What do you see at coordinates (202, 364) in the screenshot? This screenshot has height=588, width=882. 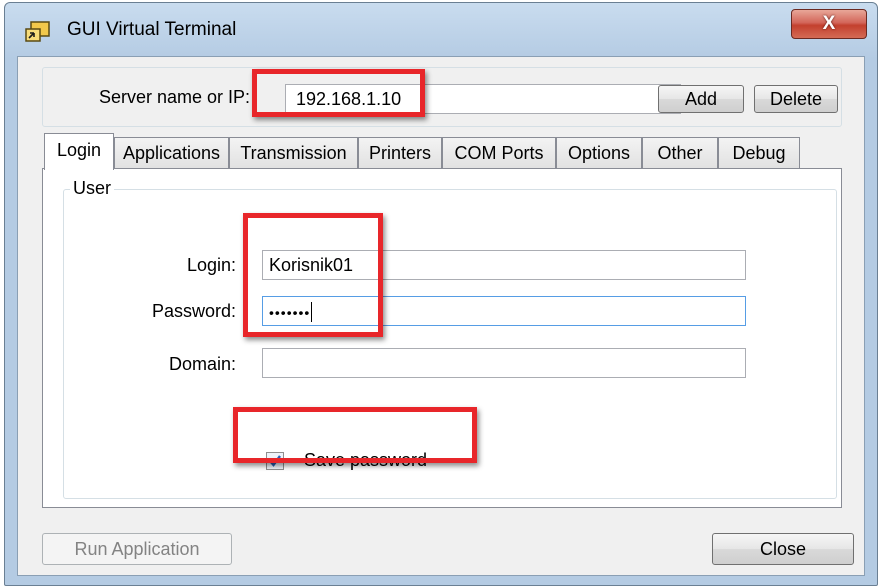 I see `domain-label: Domain:` at bounding box center [202, 364].